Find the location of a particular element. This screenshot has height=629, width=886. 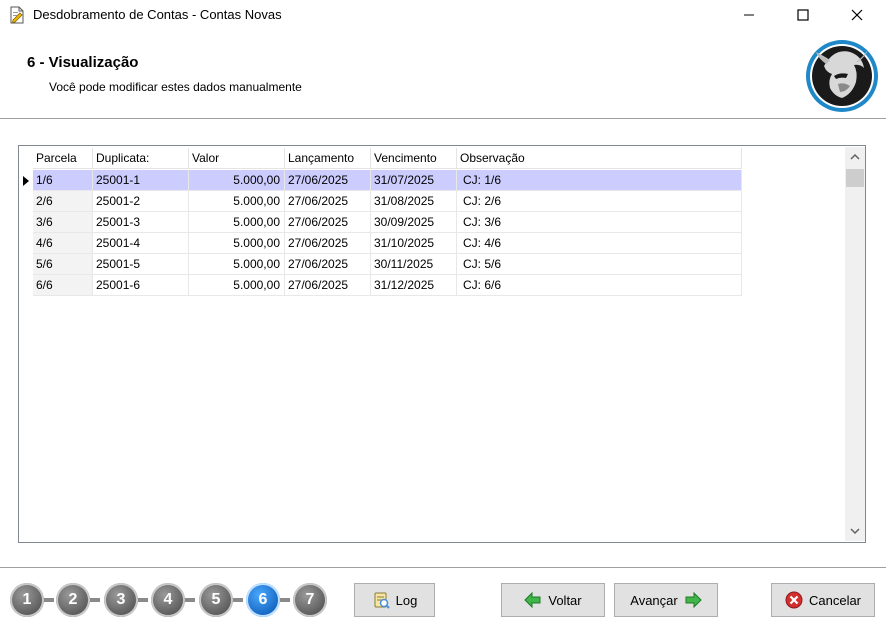

cell-duplicata: 25001-3 is located at coordinates (141, 222).